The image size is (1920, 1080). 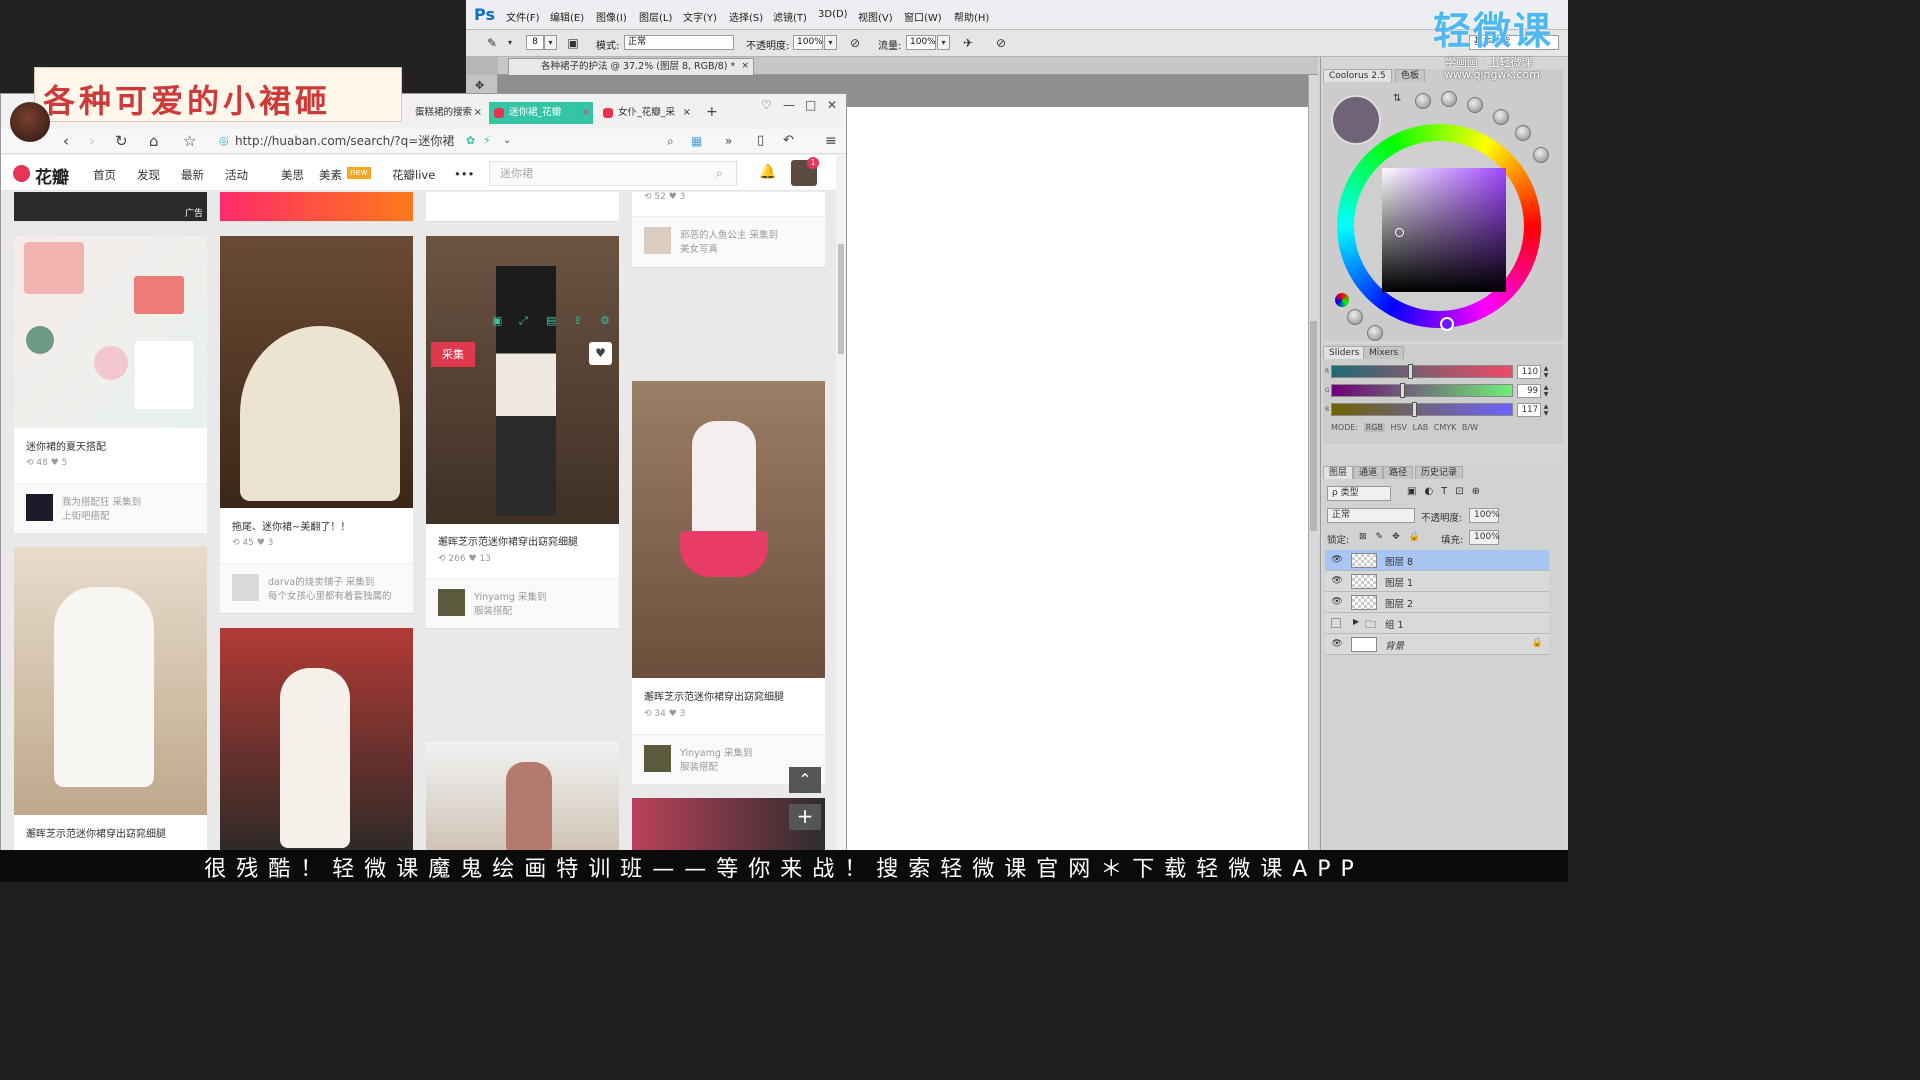 I want to click on foreground-color-swatch, so click(x=1356, y=120).